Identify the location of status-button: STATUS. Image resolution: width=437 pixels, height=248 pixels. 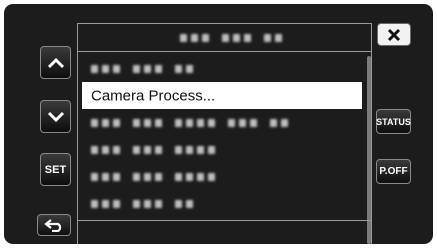
(393, 121).